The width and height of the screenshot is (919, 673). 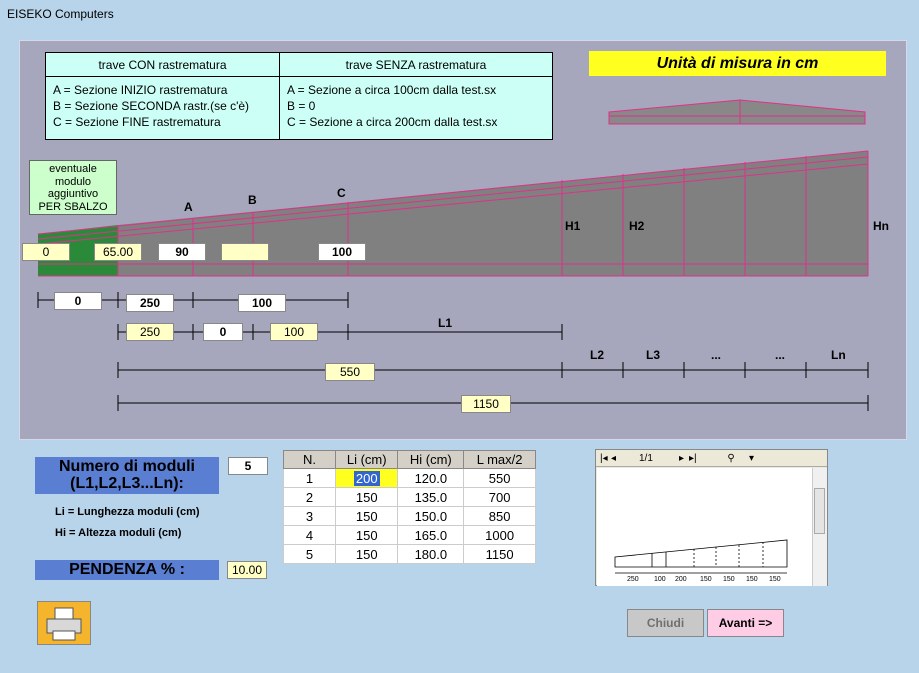 I want to click on num-moduli-line: (L1,L2,L3...Ln):, so click(x=127, y=483).